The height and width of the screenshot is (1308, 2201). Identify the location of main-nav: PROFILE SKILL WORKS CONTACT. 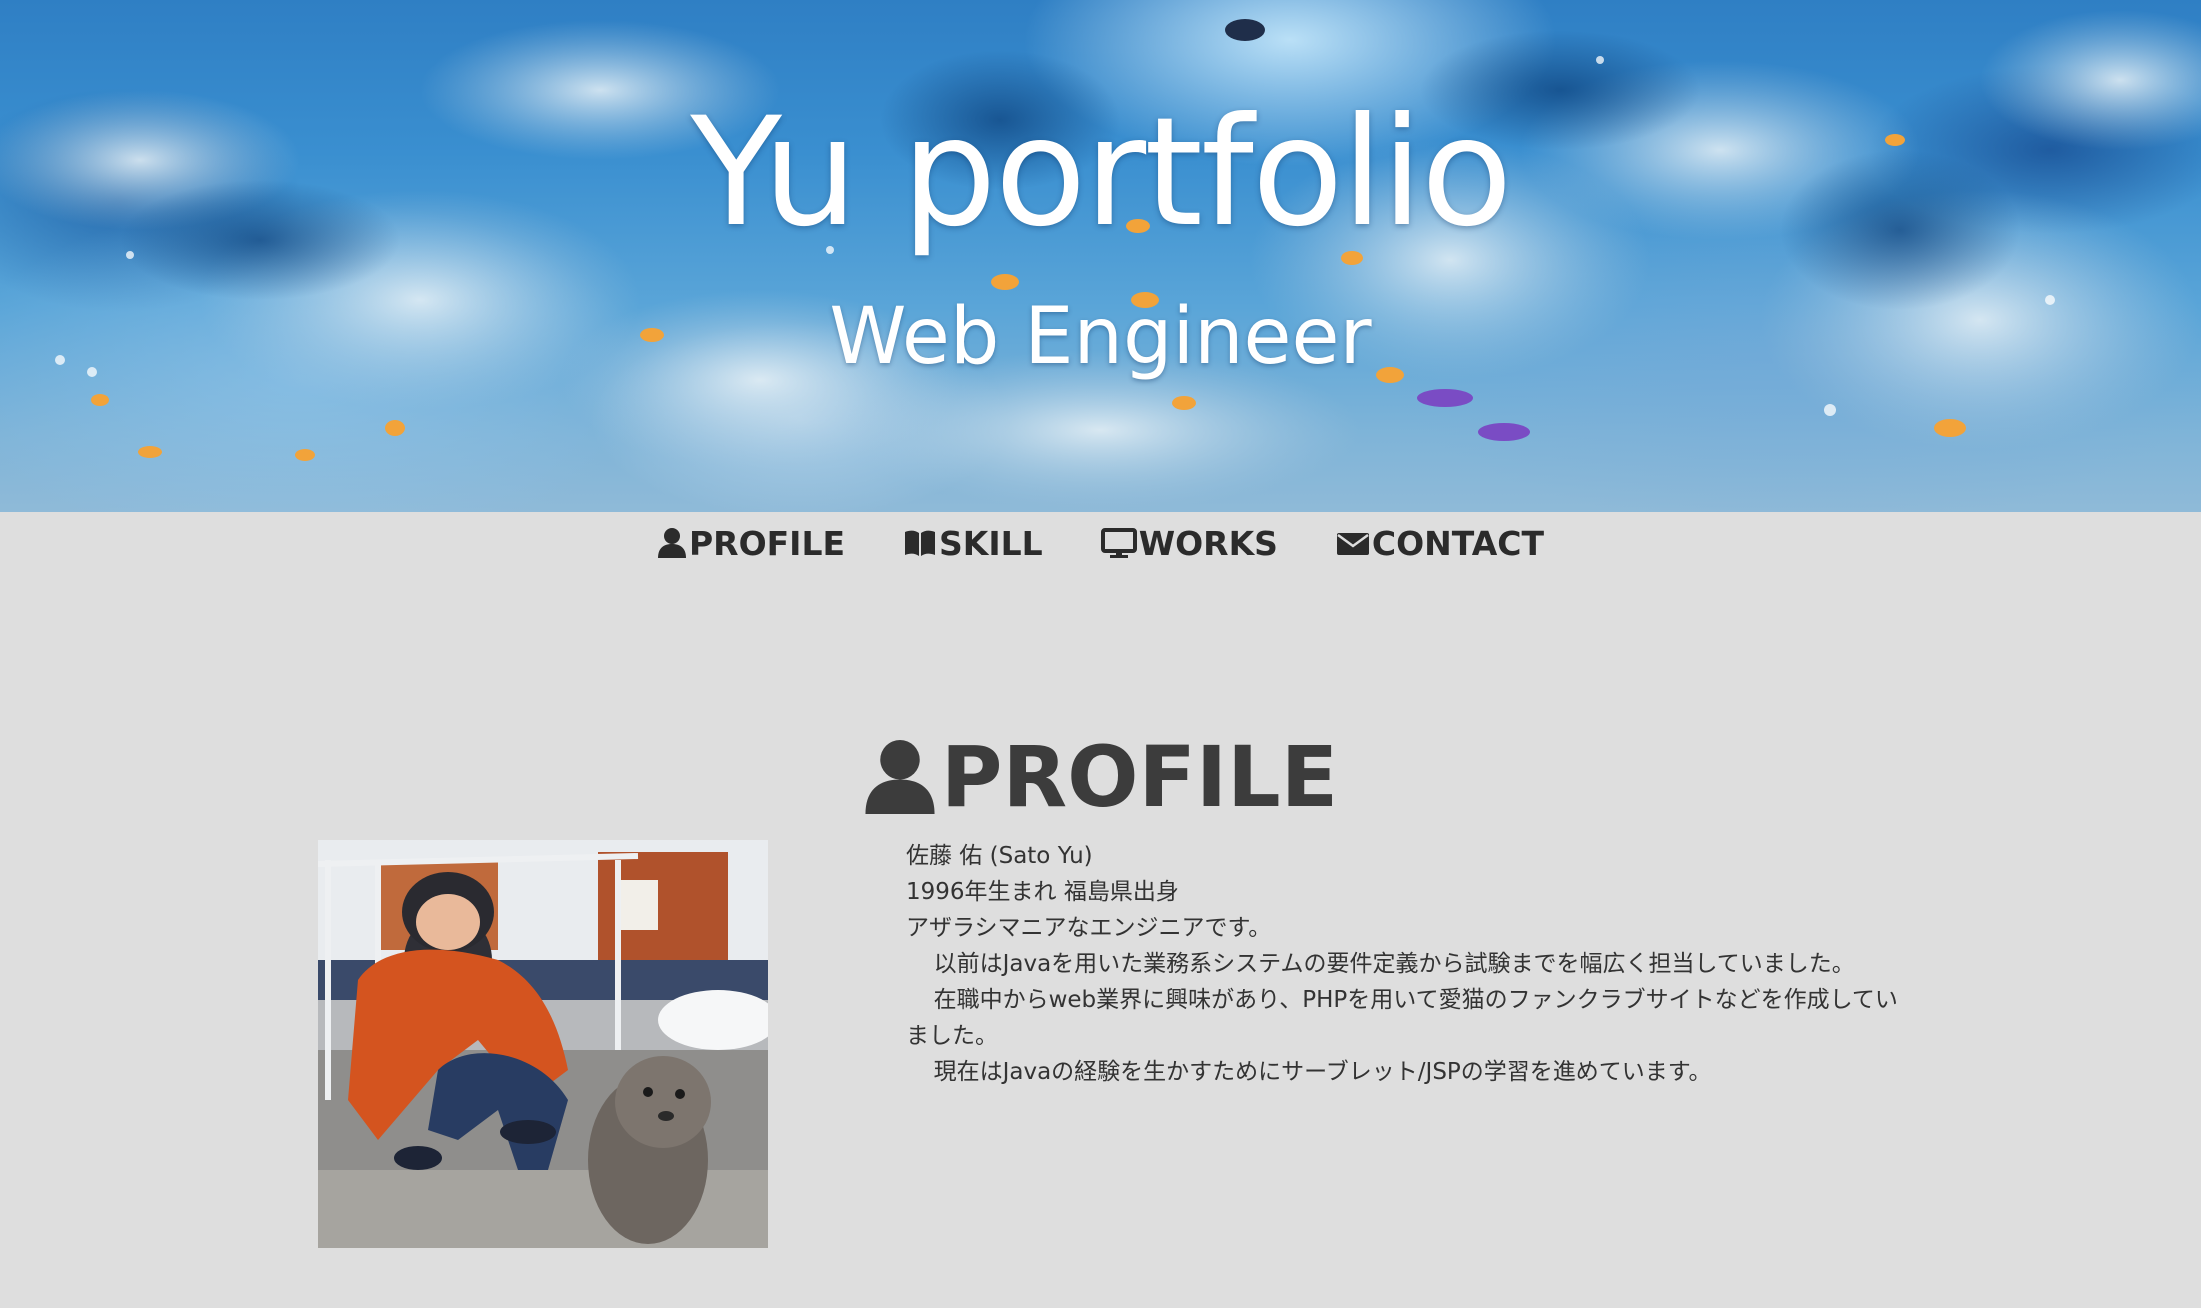
(1100, 543).